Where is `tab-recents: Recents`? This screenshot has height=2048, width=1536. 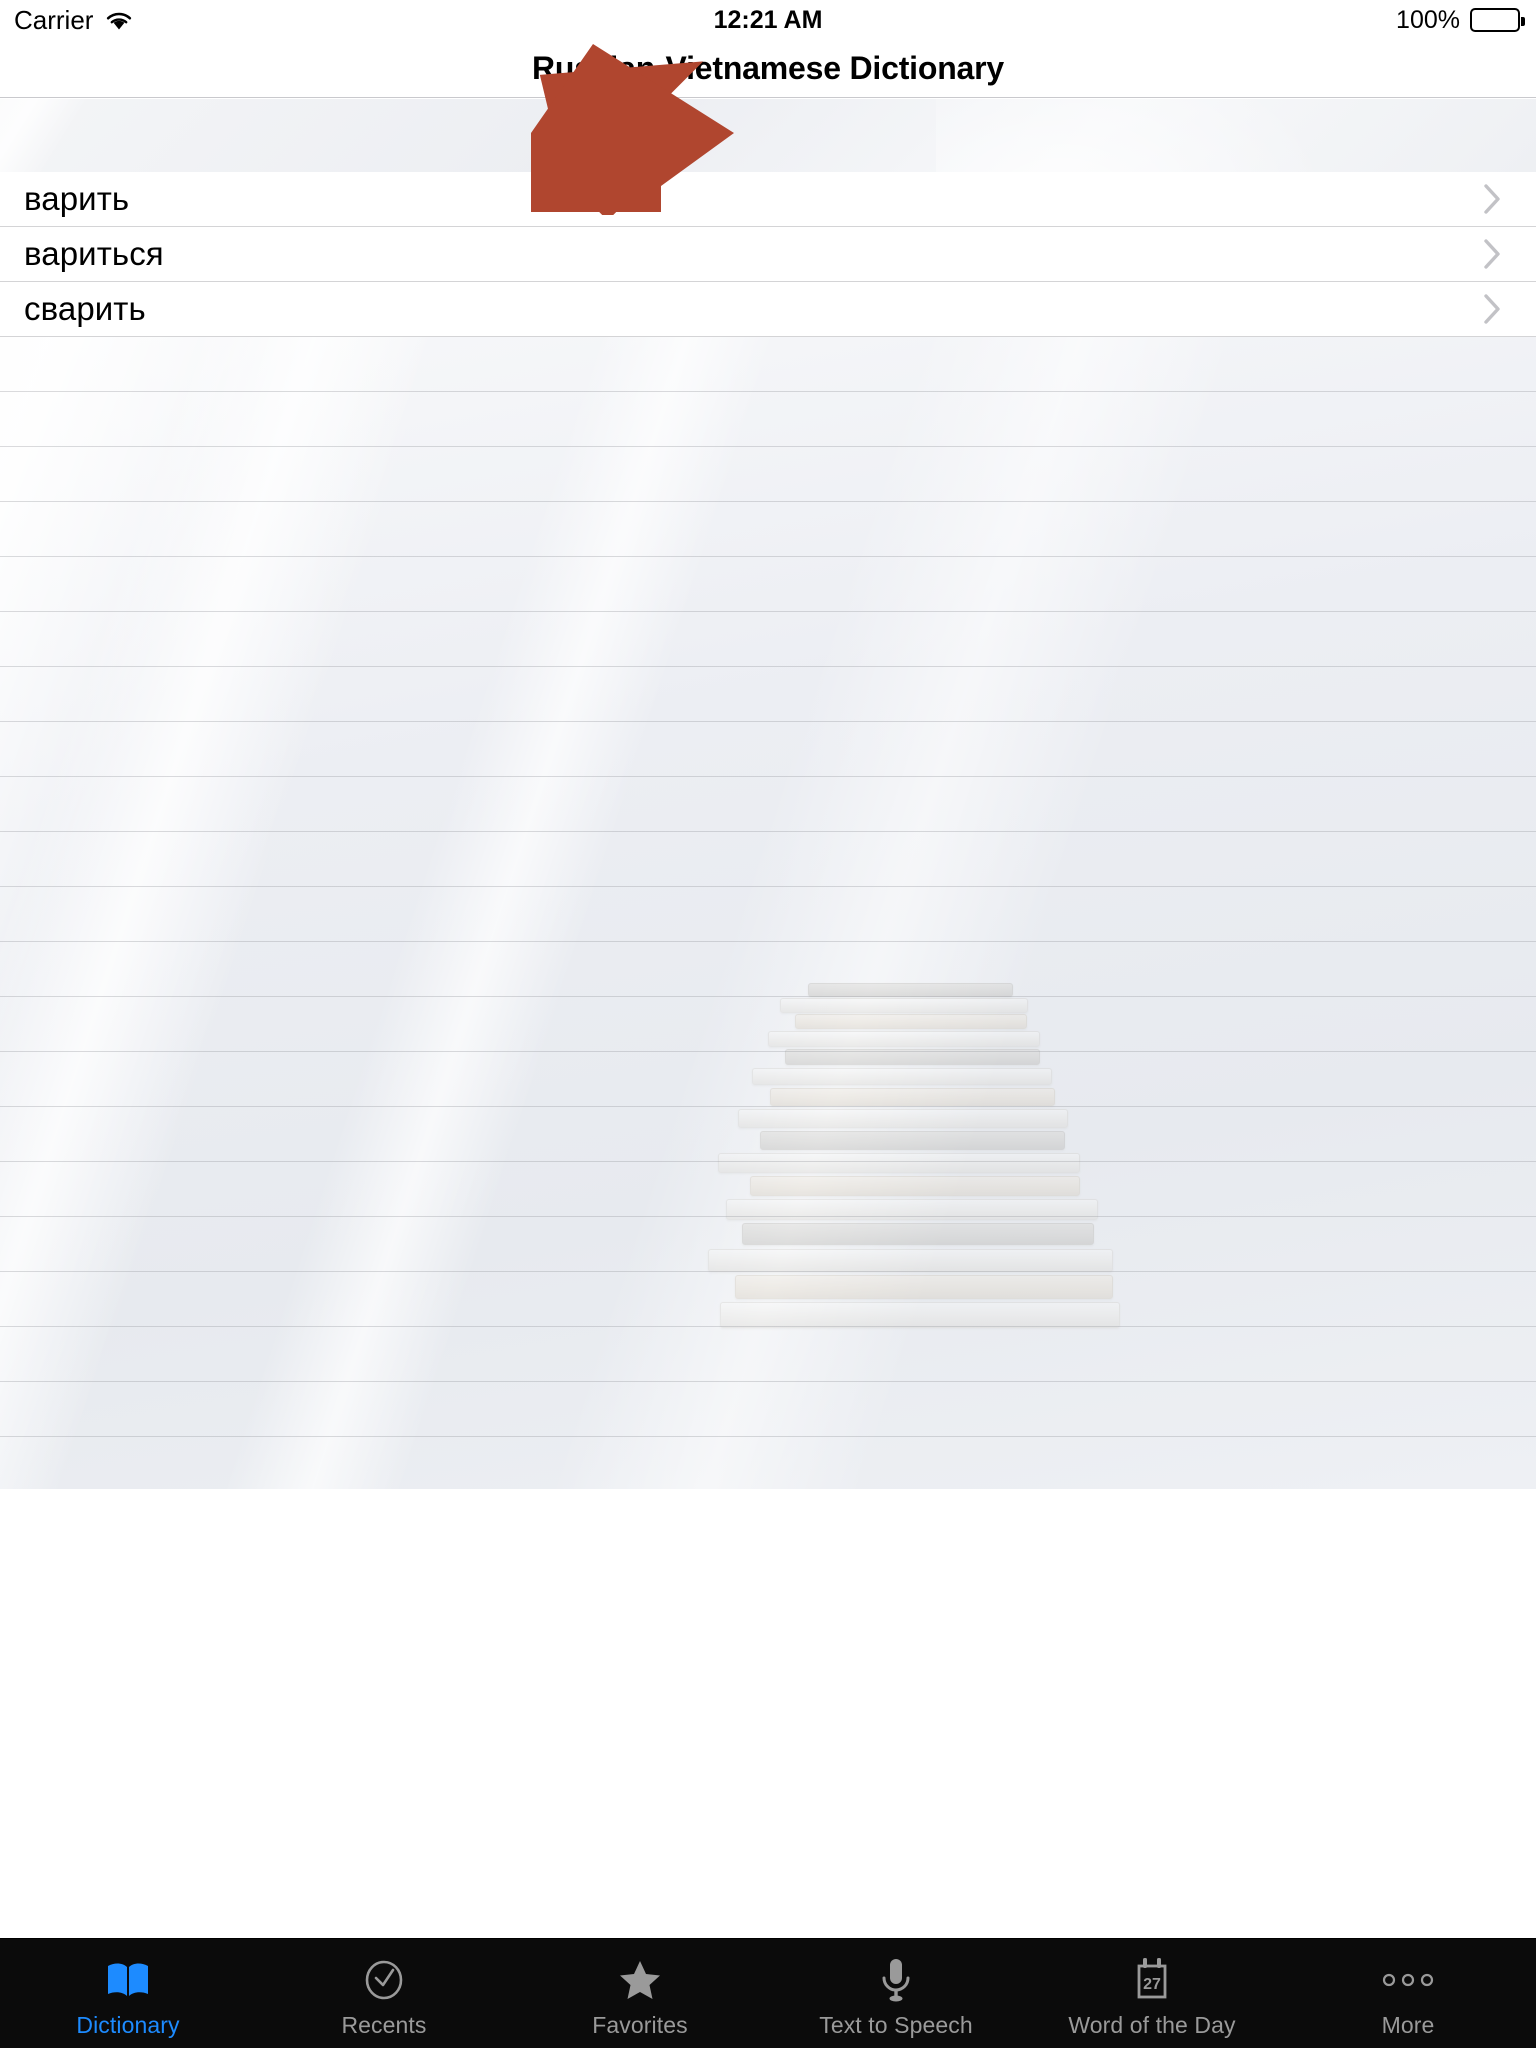
tab-recents: Recents is located at coordinates (384, 1993).